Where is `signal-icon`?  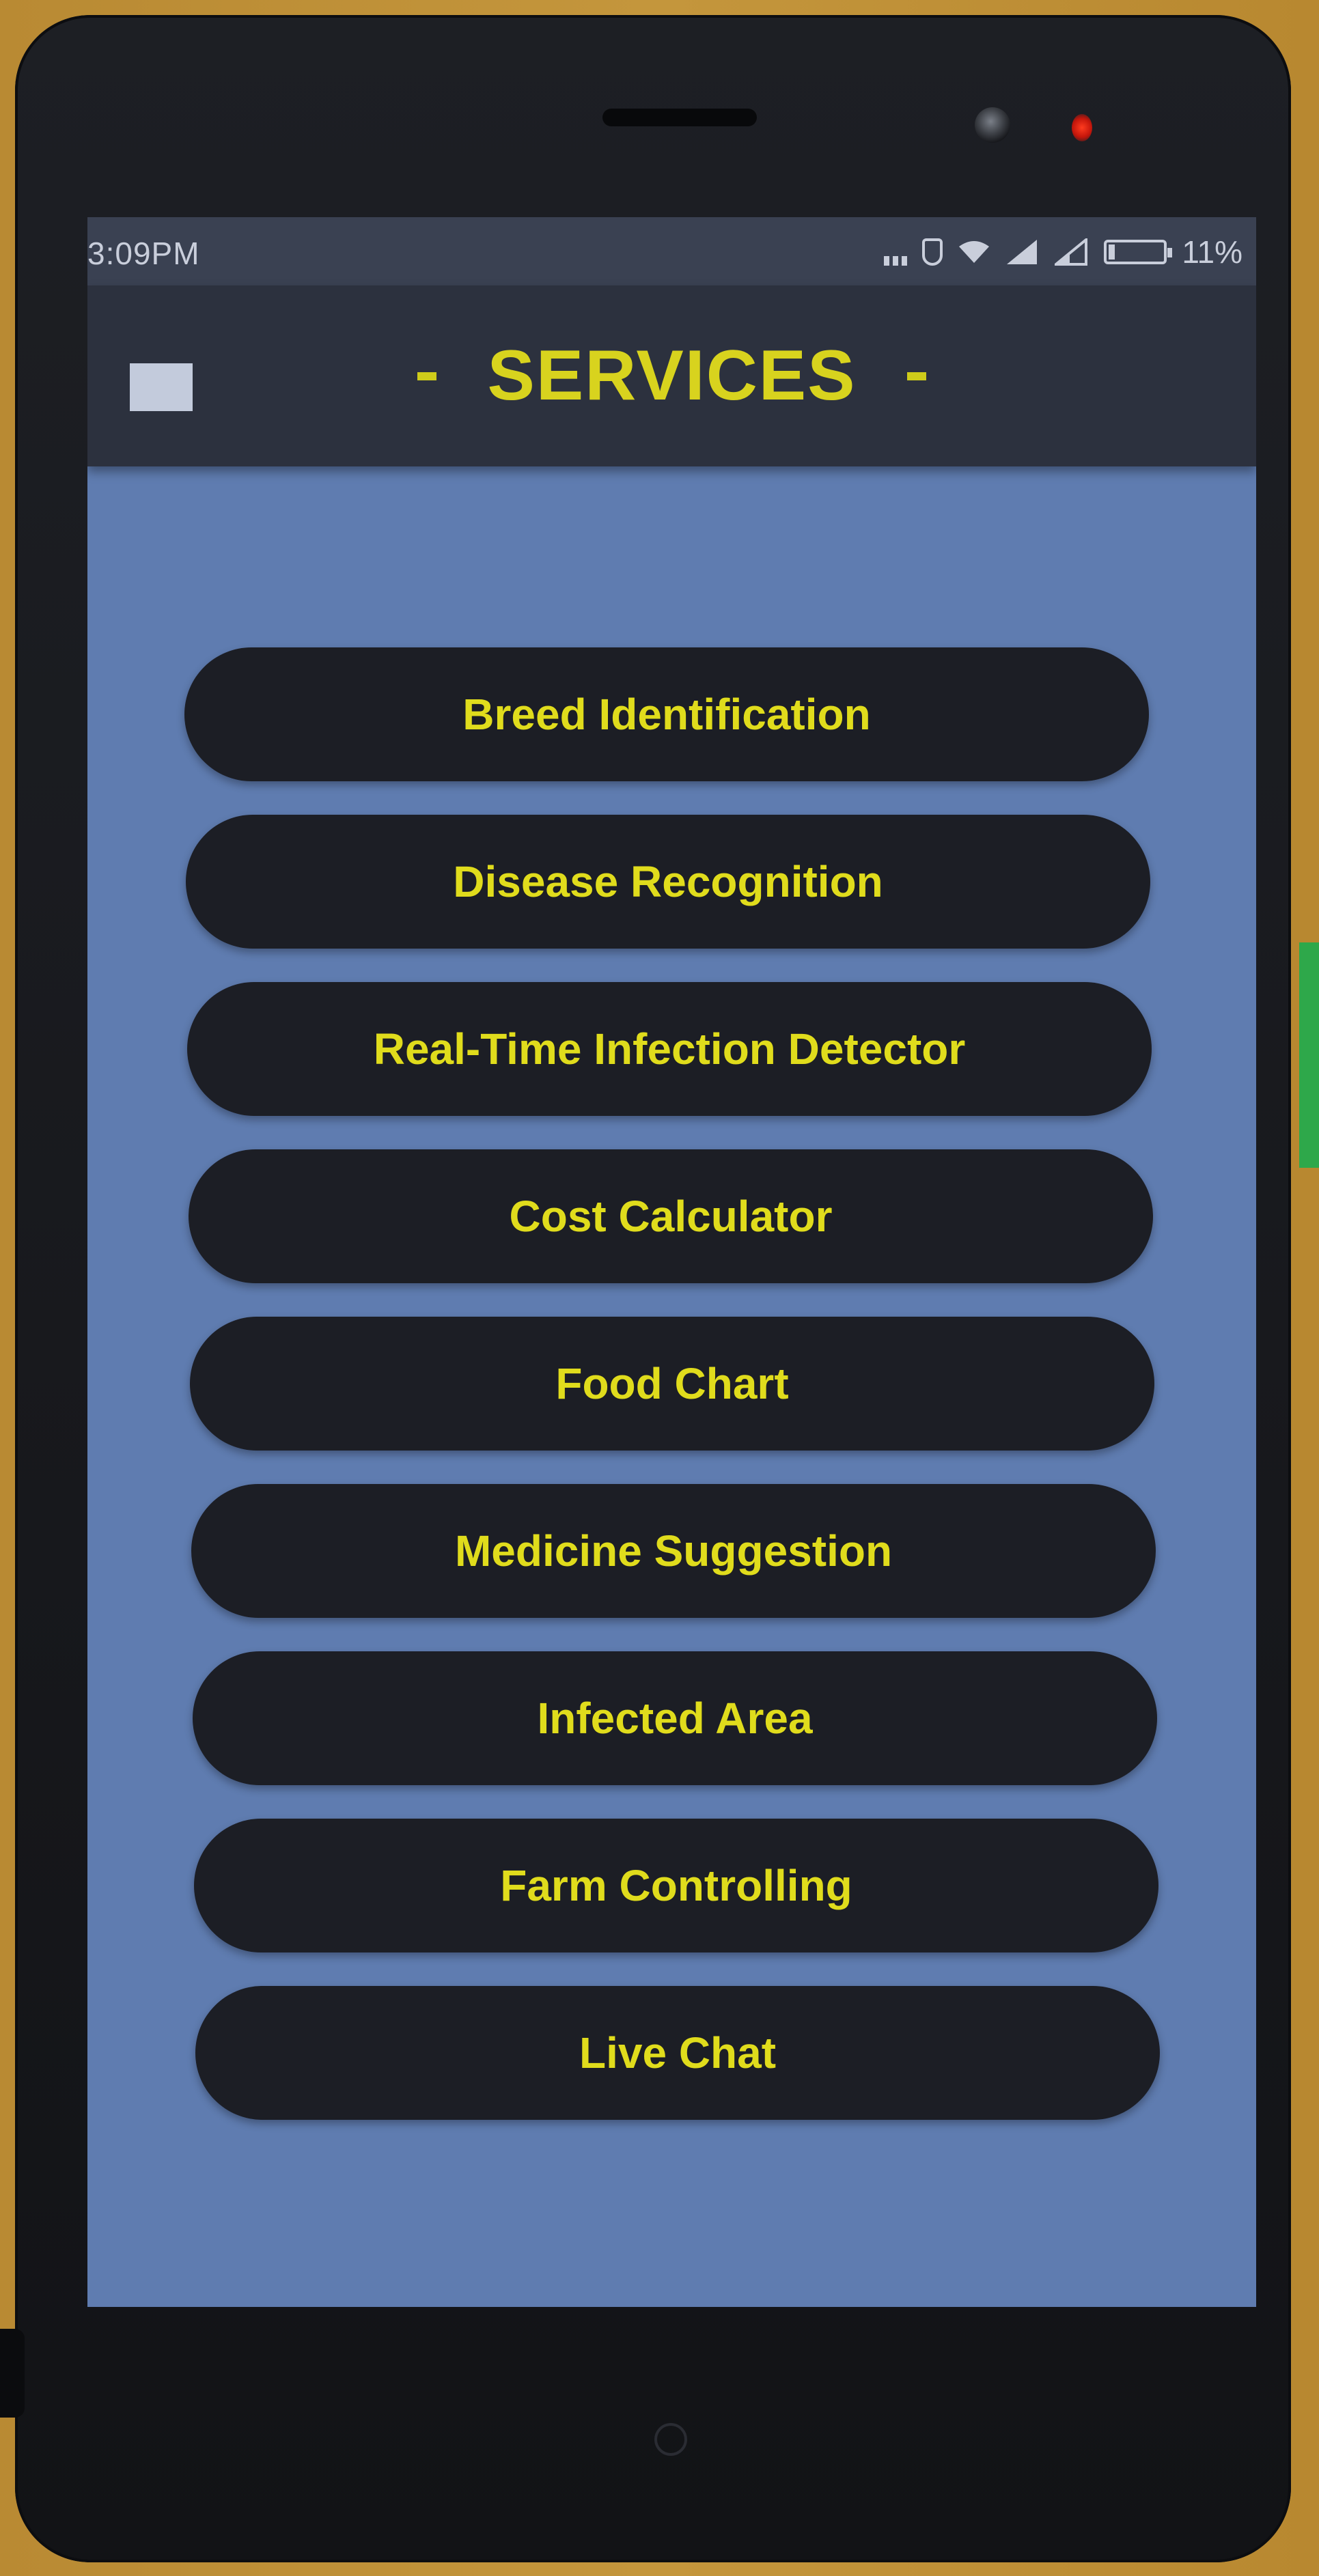
signal-icon is located at coordinates (1023, 252).